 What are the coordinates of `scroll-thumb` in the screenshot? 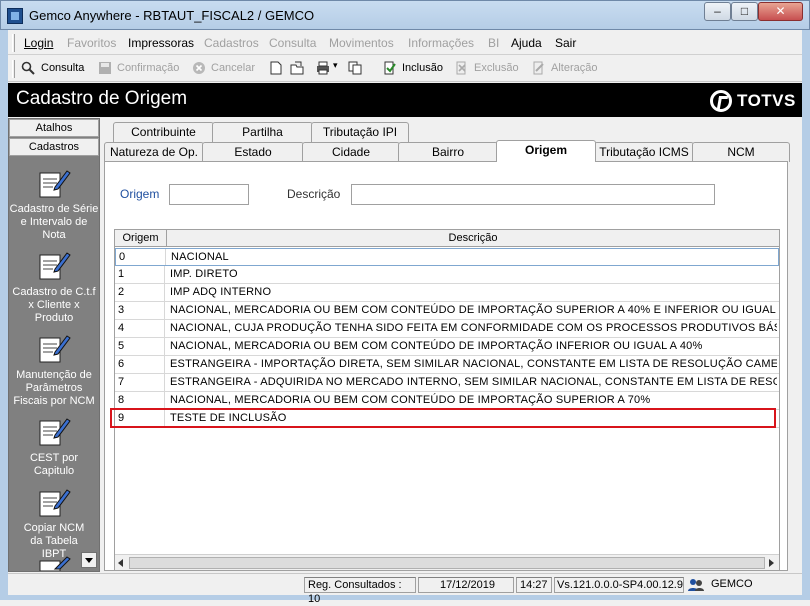 It's located at (447, 563).